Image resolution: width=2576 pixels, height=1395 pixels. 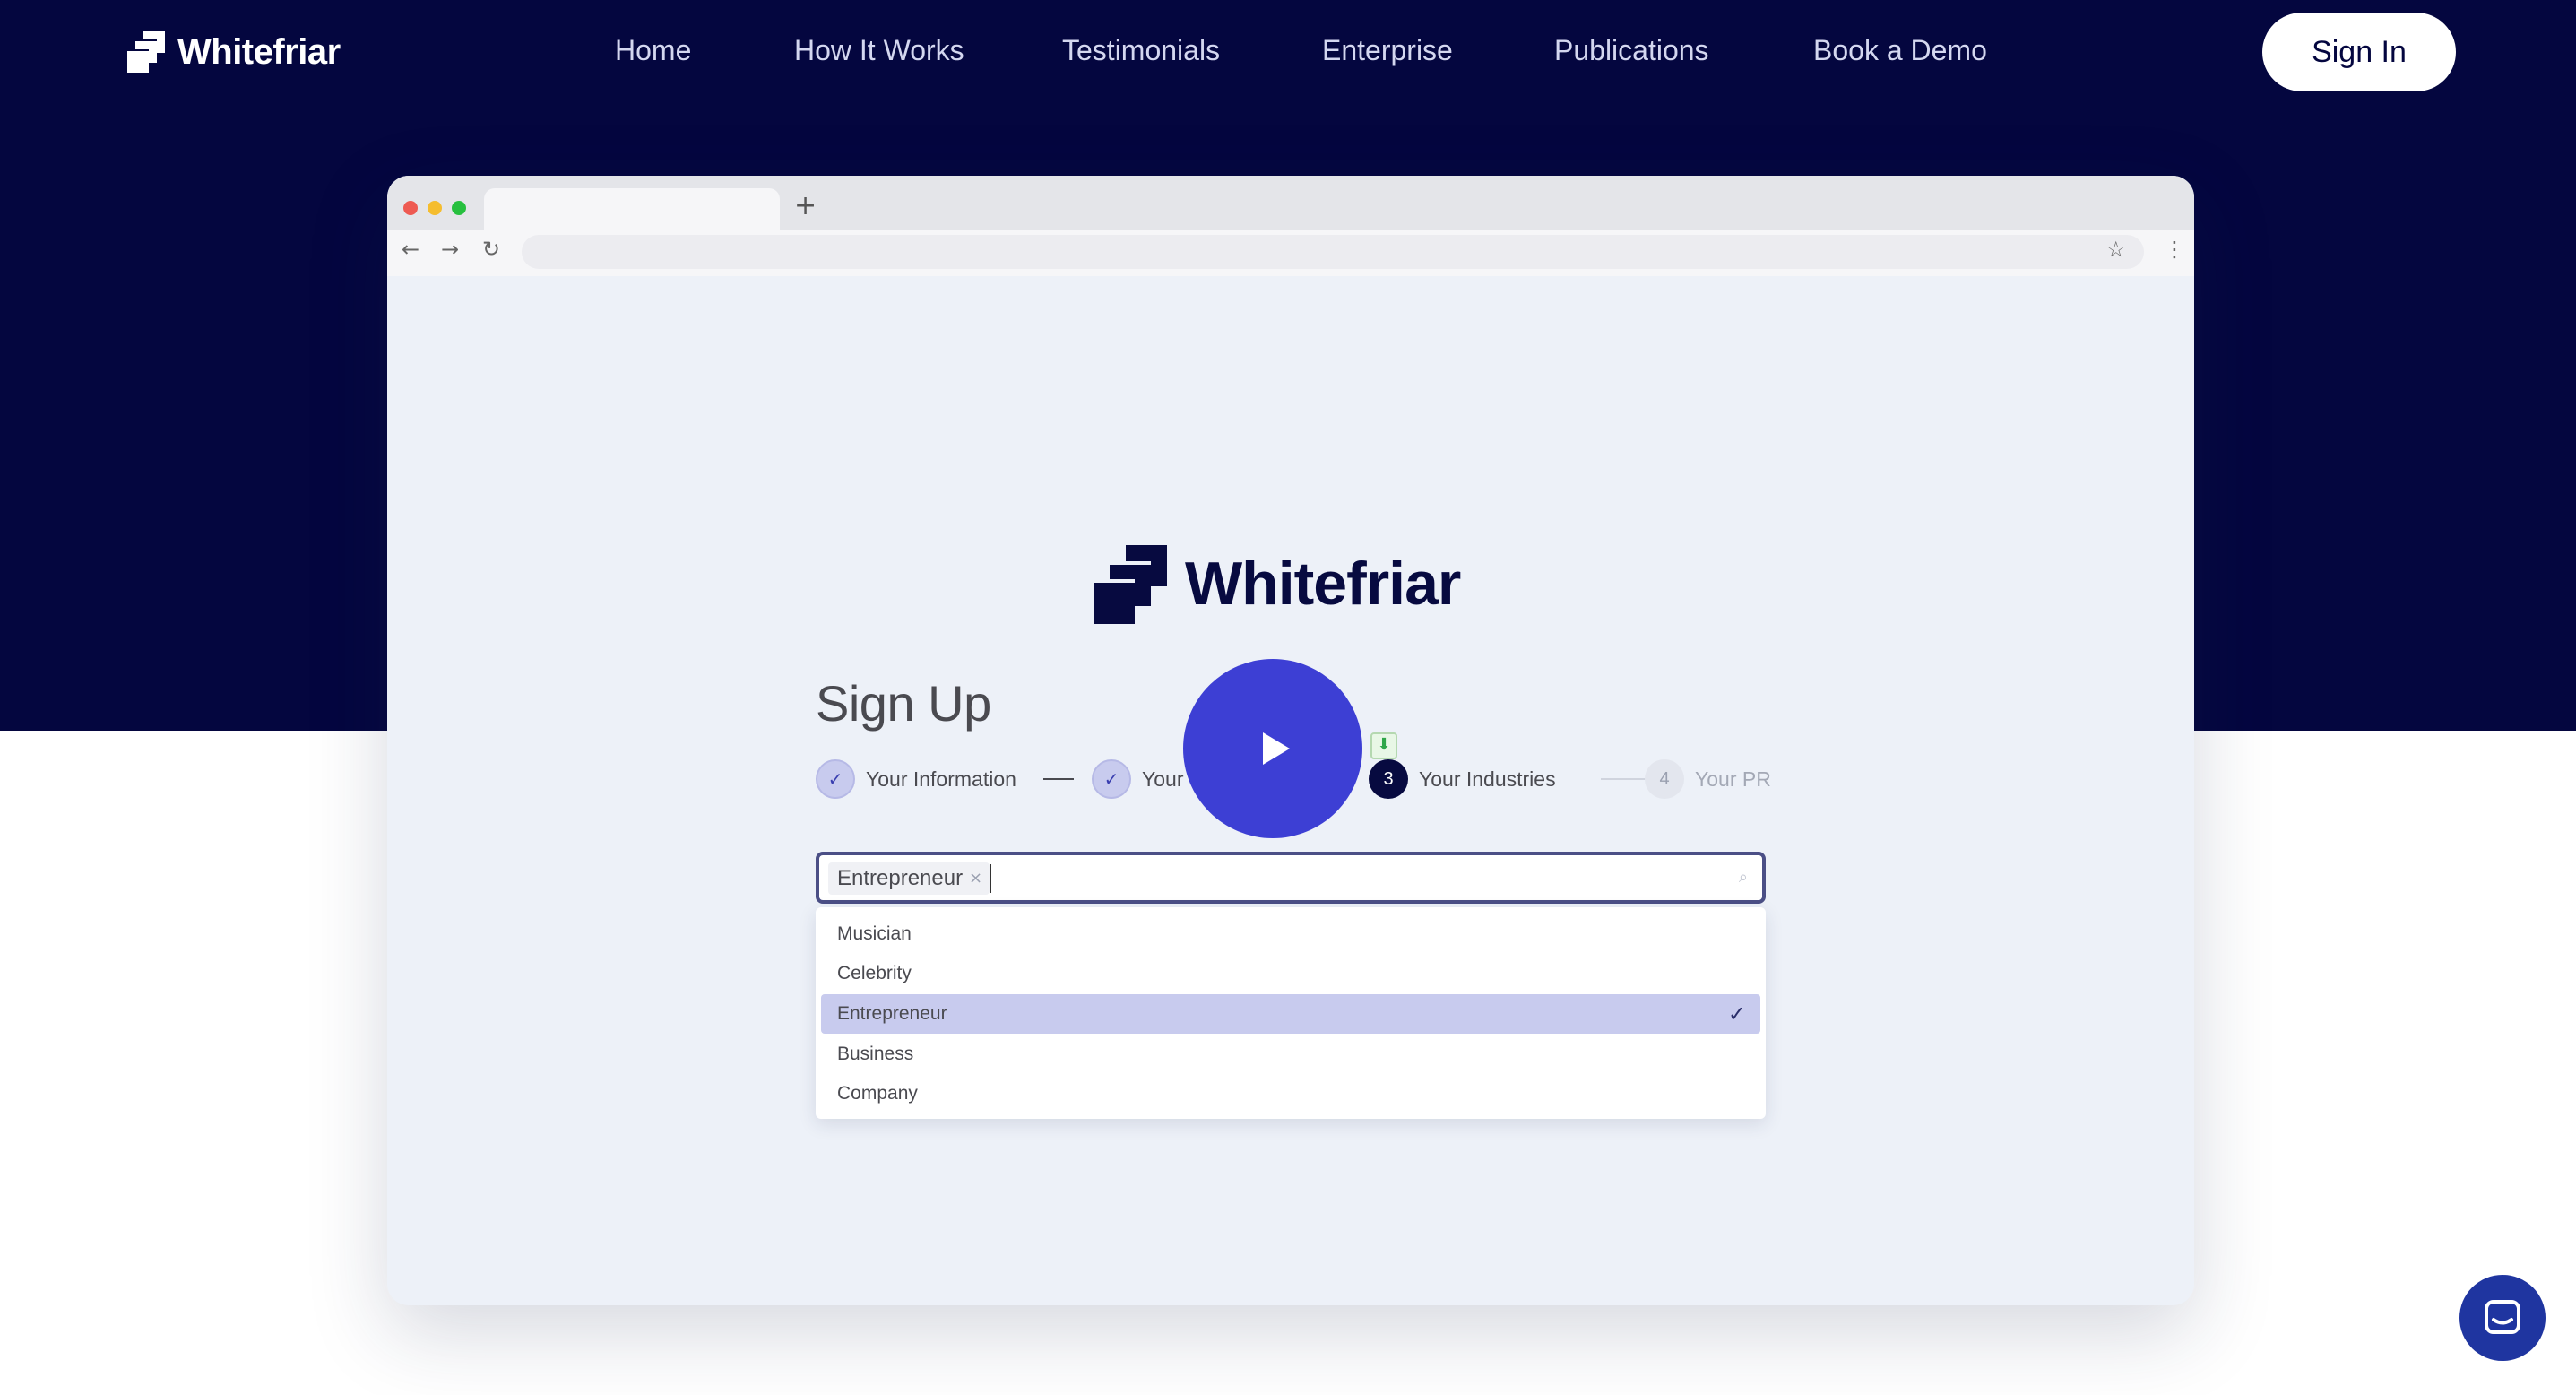 What do you see at coordinates (1290, 934) in the screenshot?
I see `option-musician: Musician` at bounding box center [1290, 934].